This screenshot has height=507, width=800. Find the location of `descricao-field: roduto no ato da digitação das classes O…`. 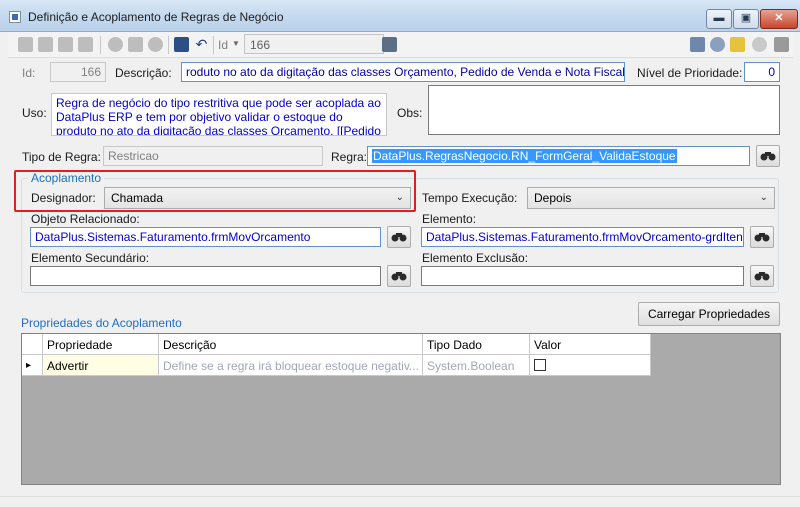

descricao-field: roduto no ato da digitação das classes O… is located at coordinates (403, 72).